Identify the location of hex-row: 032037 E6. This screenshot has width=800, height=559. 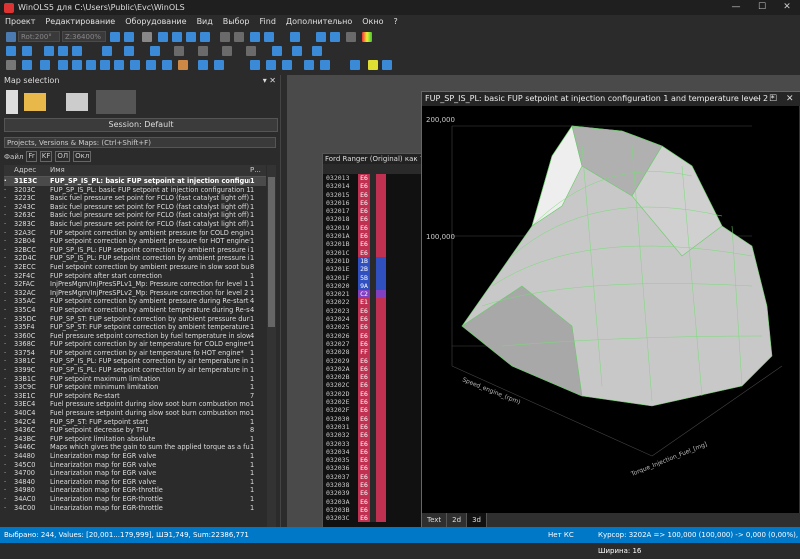
(375, 476).